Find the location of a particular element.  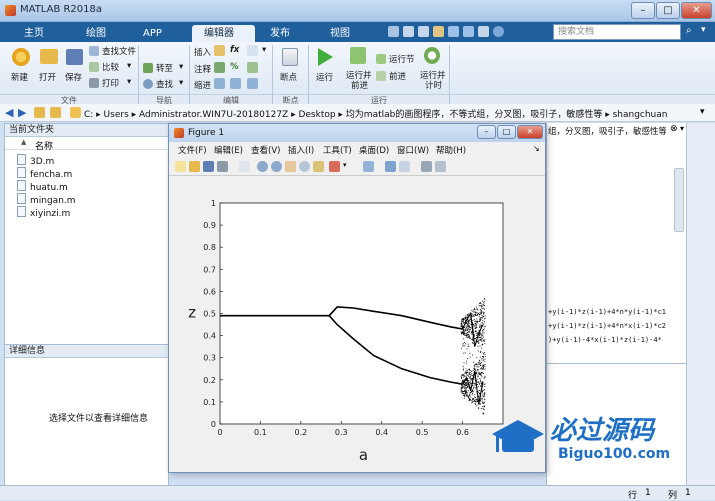

file-item: mingan.m is located at coordinates (46, 199).